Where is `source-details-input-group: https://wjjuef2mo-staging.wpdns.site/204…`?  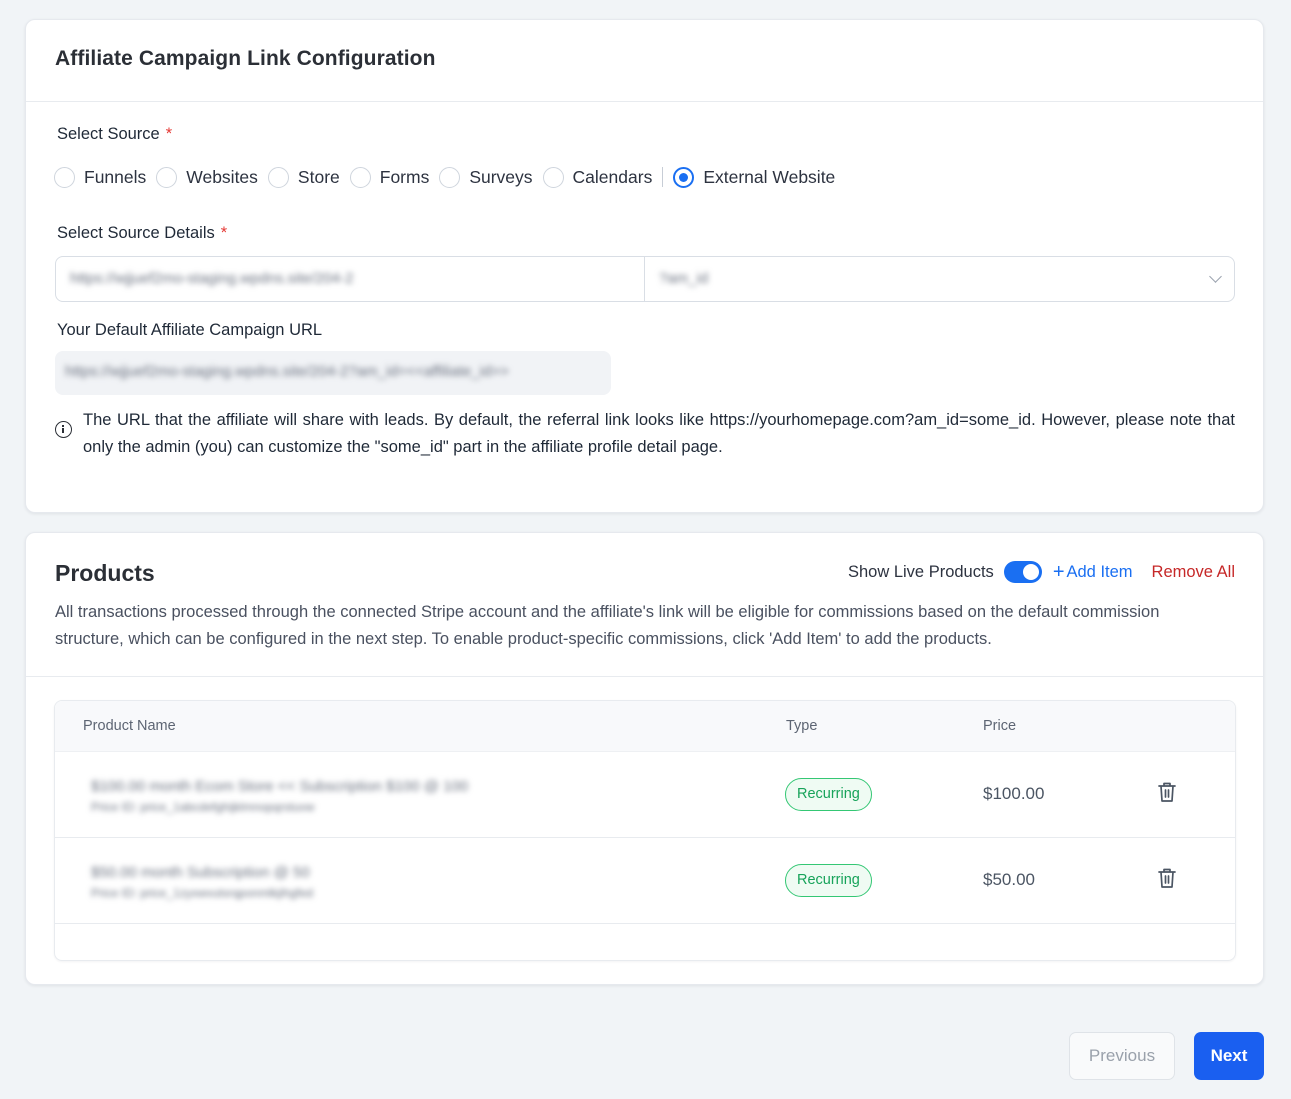
source-details-input-group: https://wjjuef2mo-staging.wpdns.site/204… is located at coordinates (645, 279).